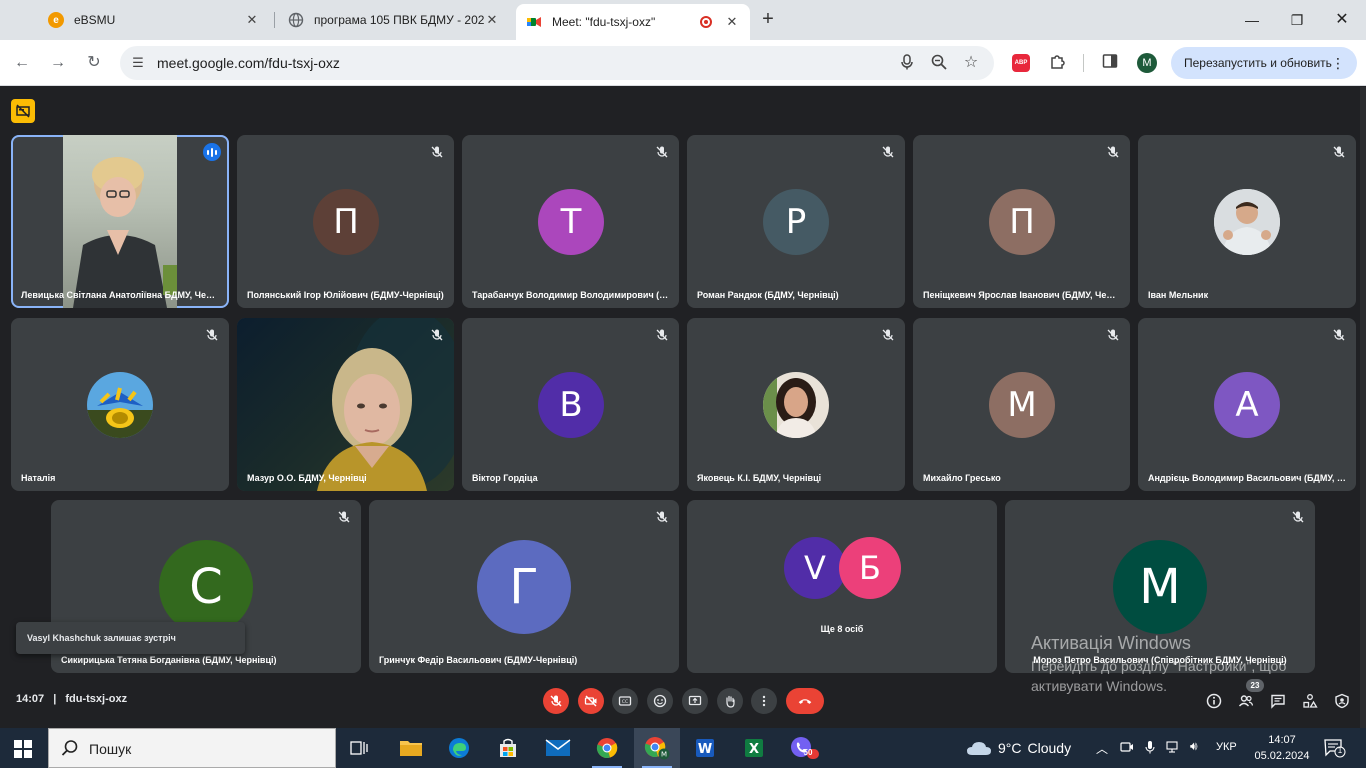 Image resolution: width=1366 pixels, height=768 pixels. I want to click on side-panel-icon, so click(1110, 63).